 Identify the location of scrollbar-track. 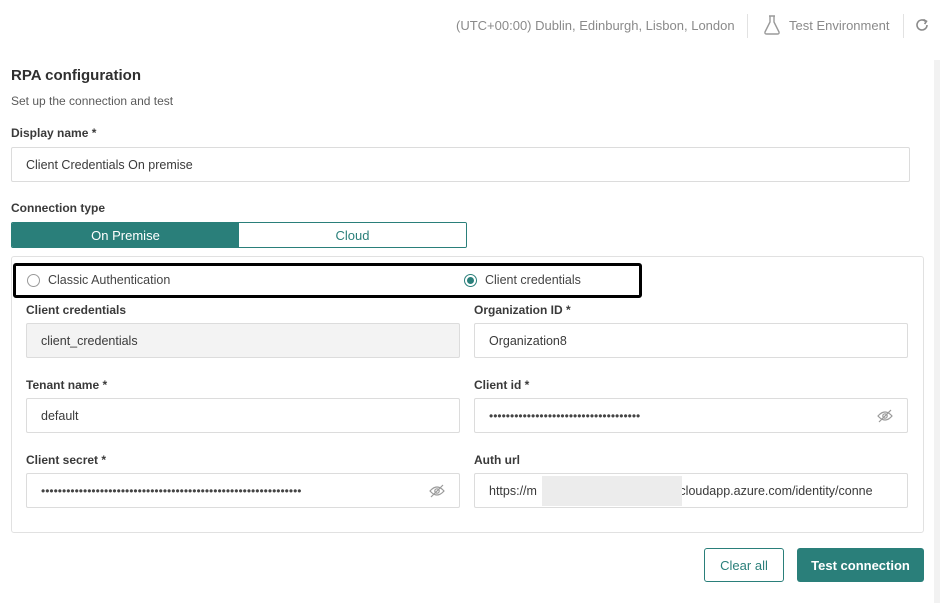
(937, 331).